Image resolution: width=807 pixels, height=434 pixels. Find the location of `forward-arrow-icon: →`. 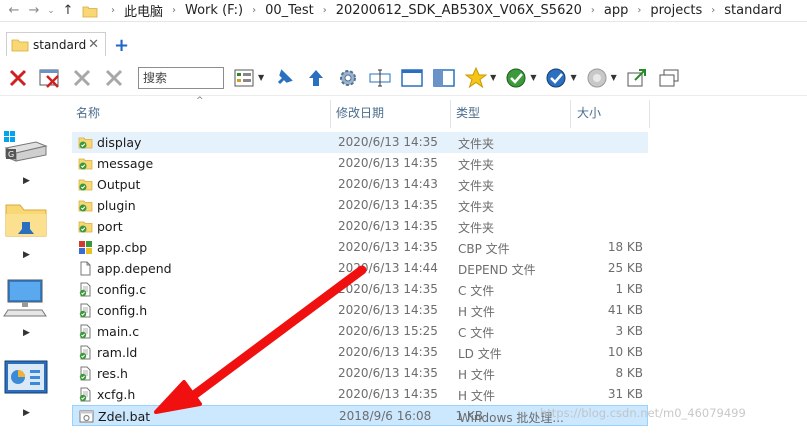

forward-arrow-icon: → is located at coordinates (34, 11).